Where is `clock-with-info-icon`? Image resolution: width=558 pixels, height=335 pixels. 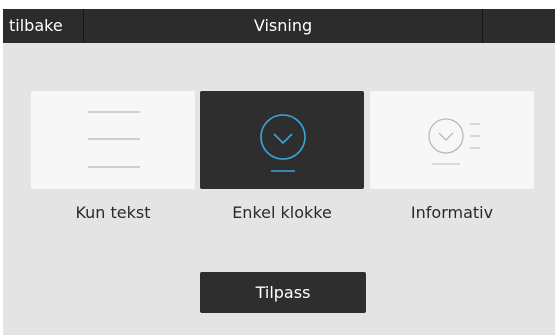
clock-with-info-icon is located at coordinates (454, 141).